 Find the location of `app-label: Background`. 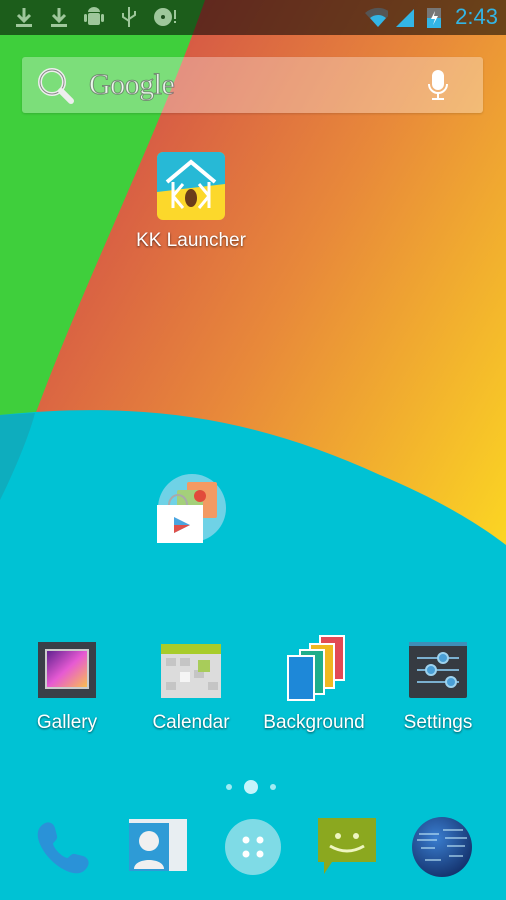

app-label: Background is located at coordinates (314, 722).